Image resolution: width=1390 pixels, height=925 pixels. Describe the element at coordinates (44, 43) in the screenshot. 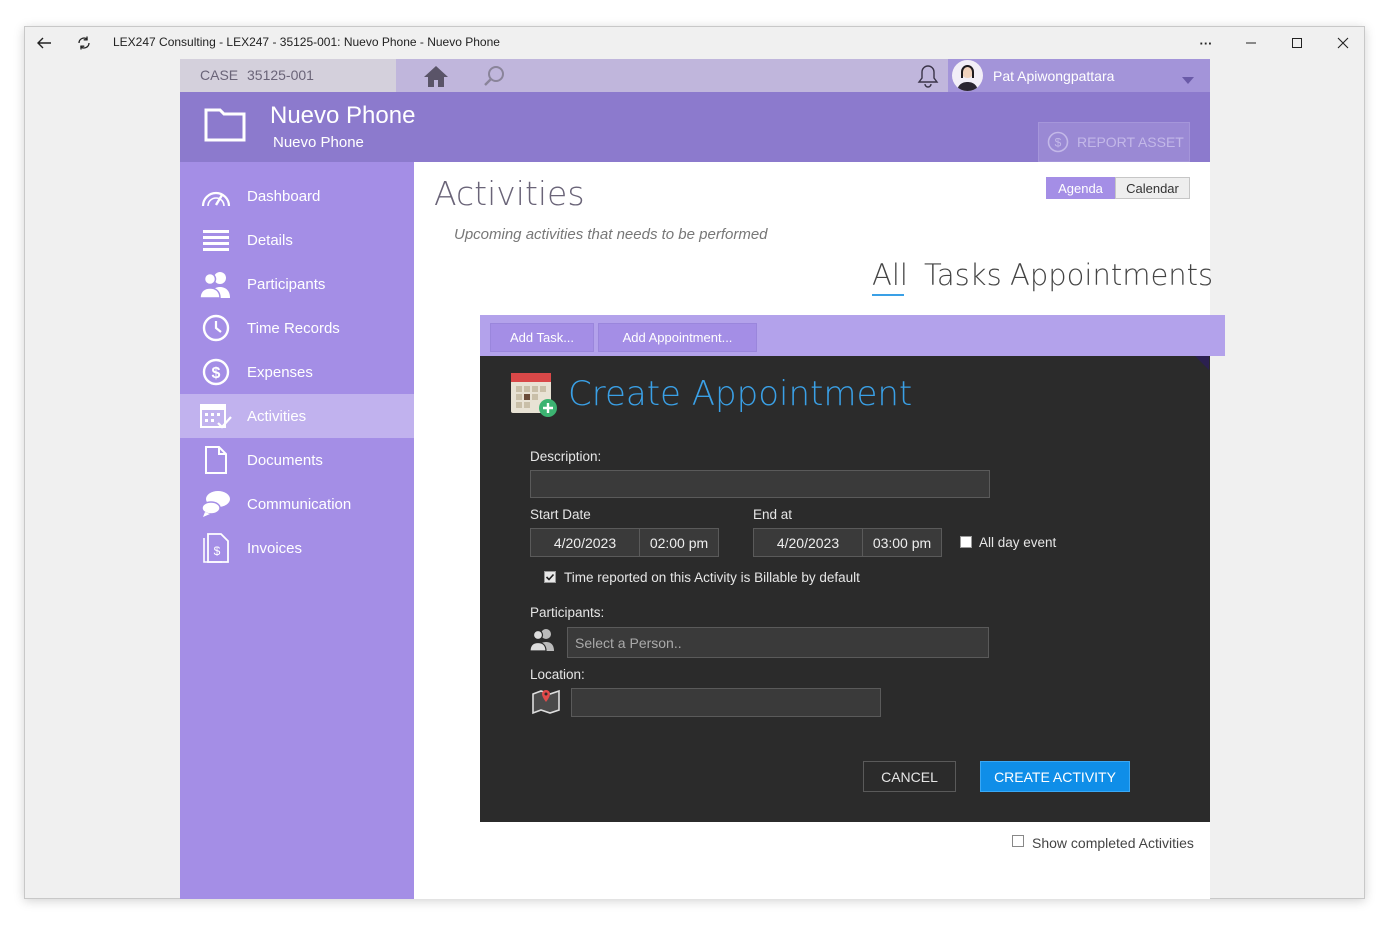

I see `back-button` at that location.